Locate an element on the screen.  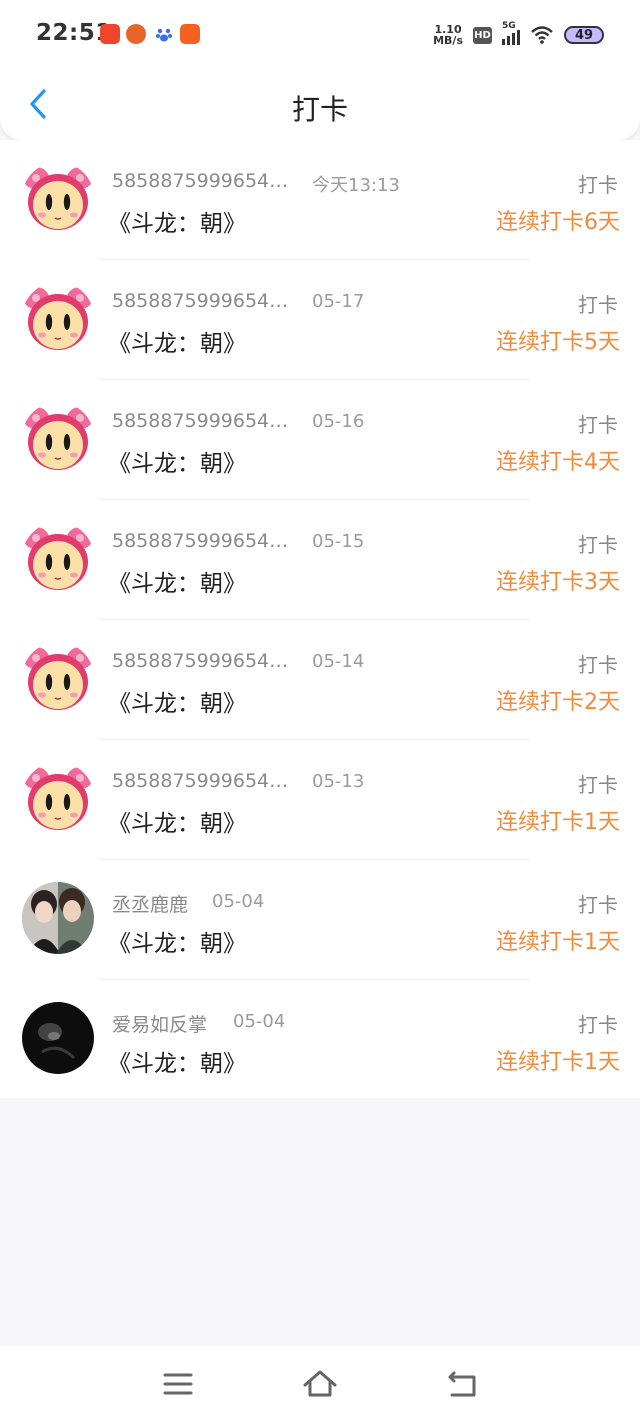
baidu-app-icon is located at coordinates (164, 34).